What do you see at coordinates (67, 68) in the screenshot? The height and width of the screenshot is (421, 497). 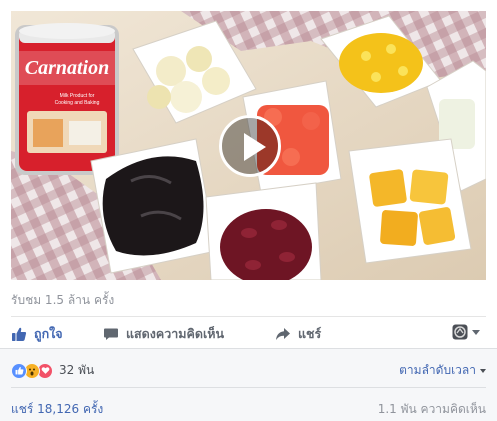 I see `svg-text: Carnation` at bounding box center [67, 68].